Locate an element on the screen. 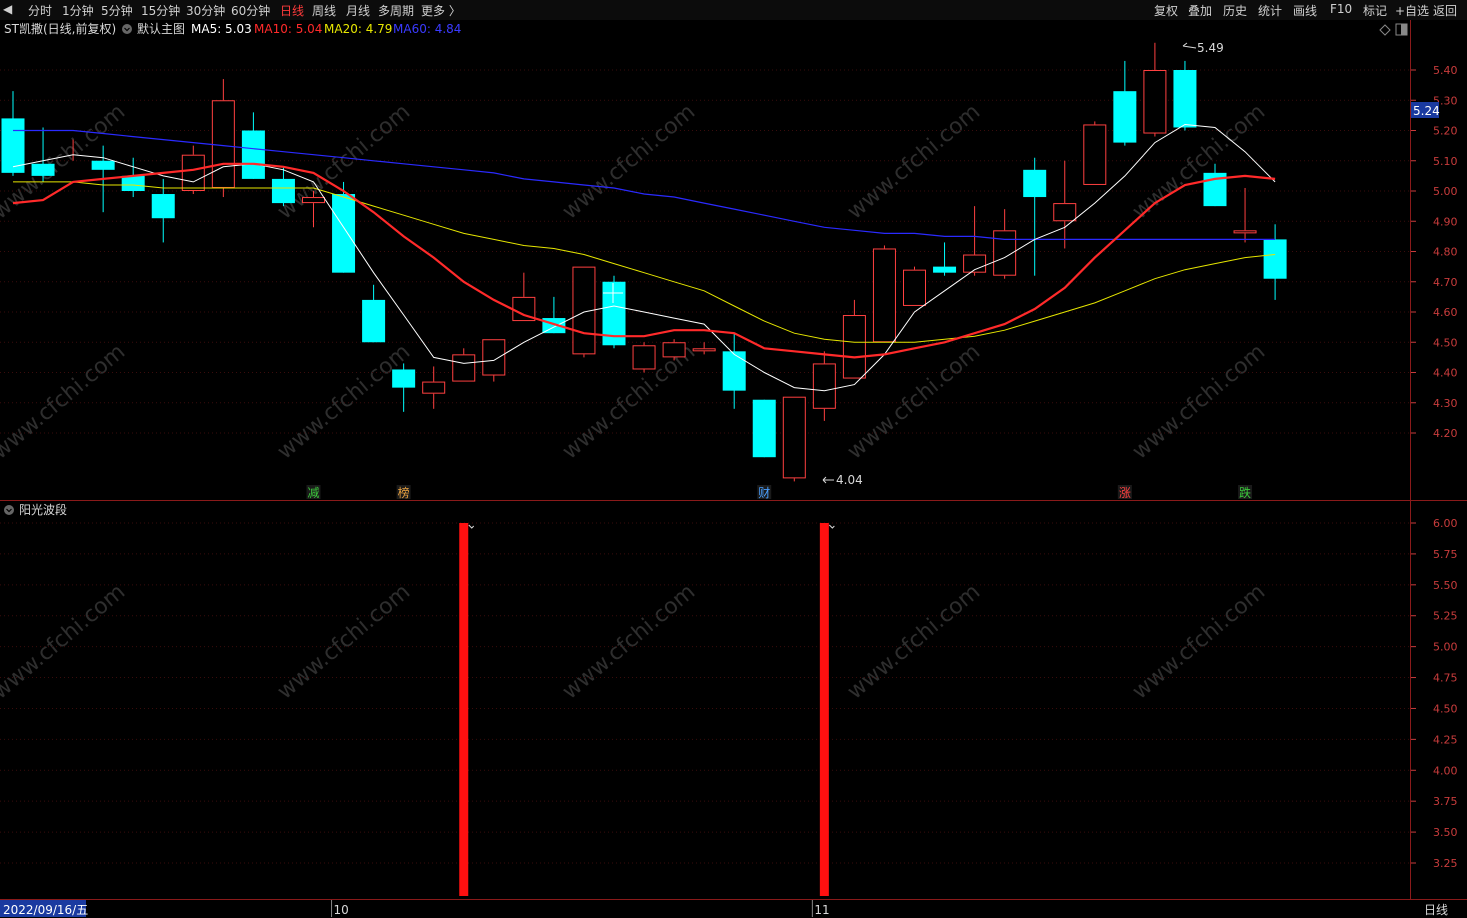 This screenshot has width=1467, height=918. toolbar-right-item-7: +自选 is located at coordinates (1412, 10).